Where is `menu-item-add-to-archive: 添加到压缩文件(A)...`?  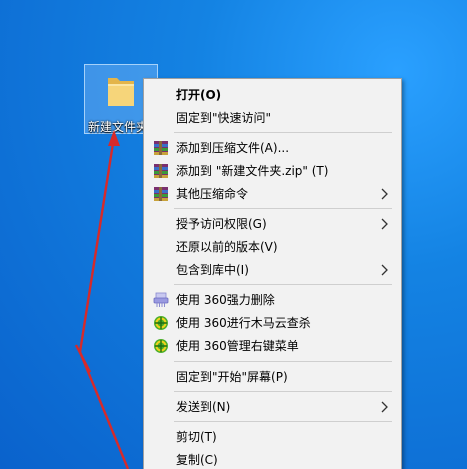 menu-item-add-to-archive: 添加到压缩文件(A)... is located at coordinates (272, 148).